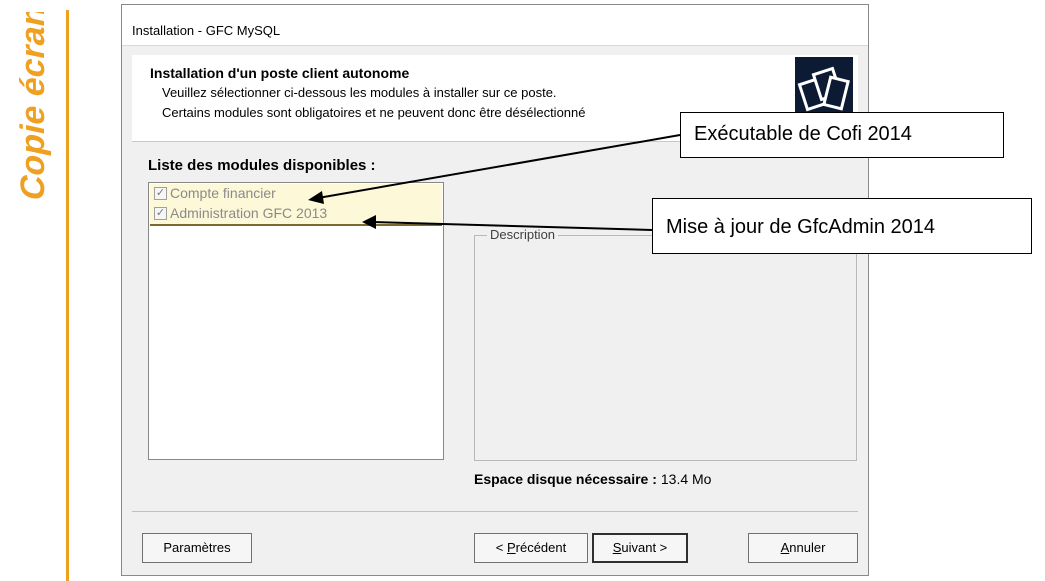 The height and width of the screenshot is (581, 1045). I want to click on header-title: Installation d'un poste client autonome, so click(280, 73).